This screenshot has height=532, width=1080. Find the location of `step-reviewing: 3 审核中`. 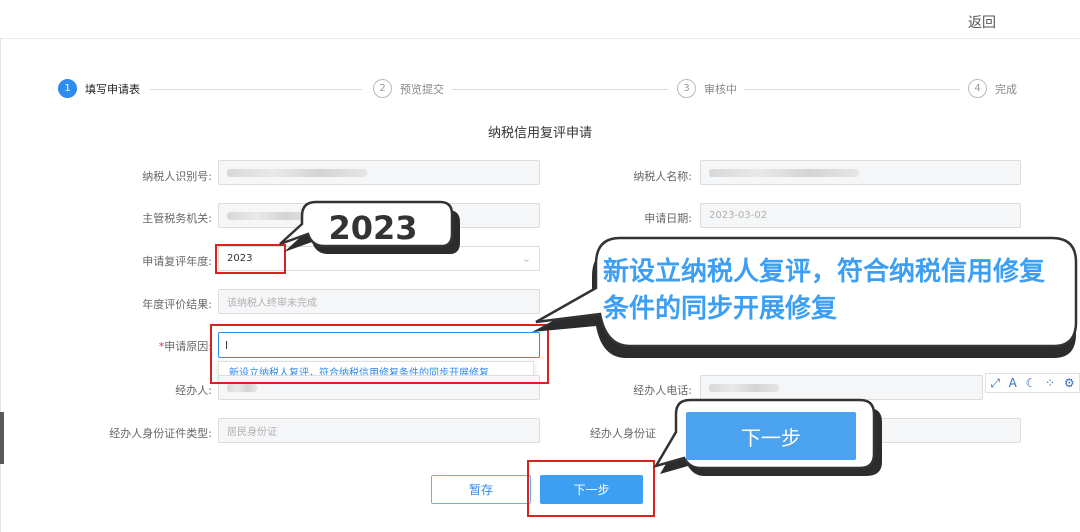

step-reviewing: 3 审核中 is located at coordinates (707, 88).